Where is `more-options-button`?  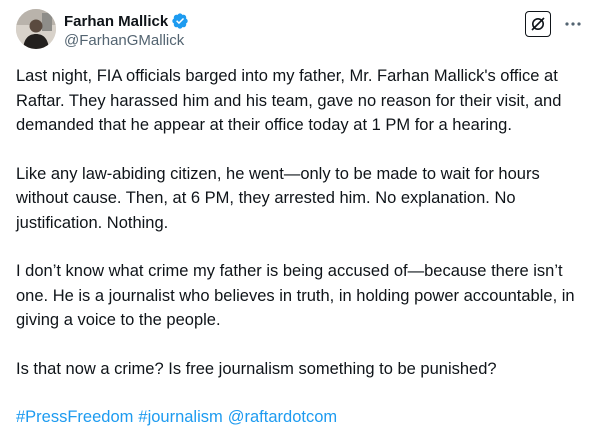
more-options-button is located at coordinates (573, 24).